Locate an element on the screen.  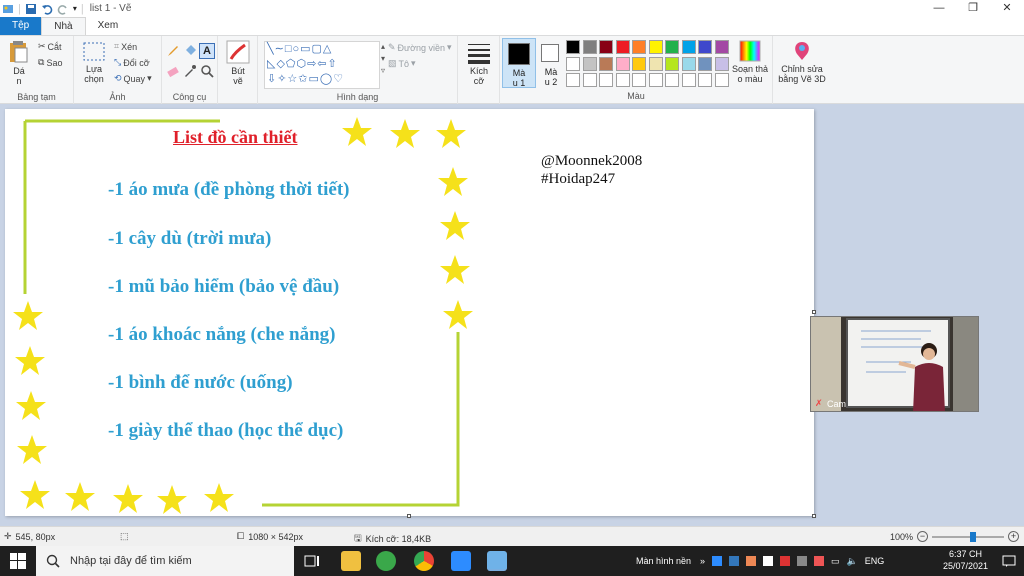
copy-button: ⧉ Sao is located at coordinates (50, 62).